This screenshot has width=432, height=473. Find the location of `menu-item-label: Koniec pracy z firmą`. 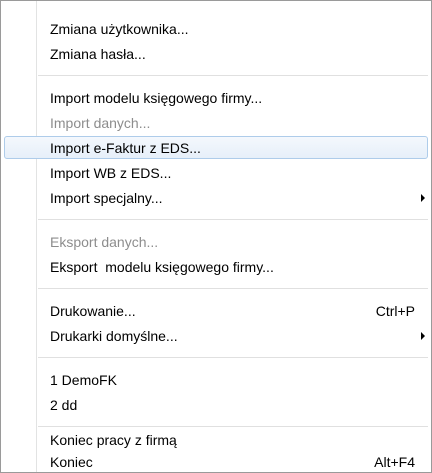

menu-item-label: Koniec pracy z firmą is located at coordinates (113, 440).